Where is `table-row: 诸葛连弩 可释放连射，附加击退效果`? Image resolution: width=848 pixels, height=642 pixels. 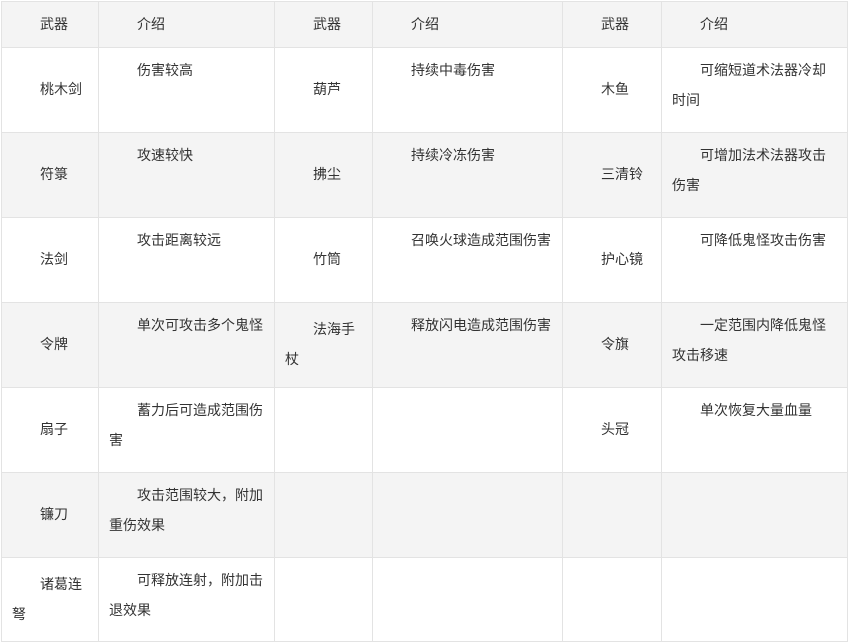 table-row: 诸葛连弩 可释放连射，附加击退效果 is located at coordinates (424, 599).